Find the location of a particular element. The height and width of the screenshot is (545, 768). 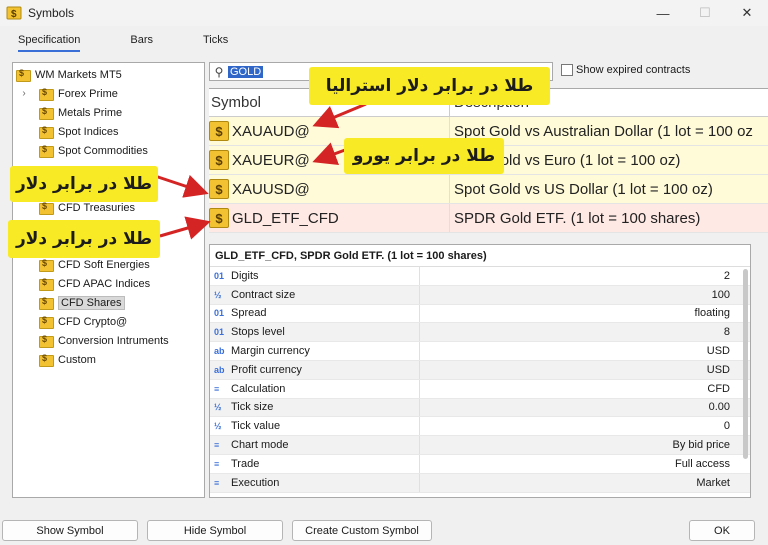

table-row: ≡ Trade Full access is located at coordinates (480, 464).